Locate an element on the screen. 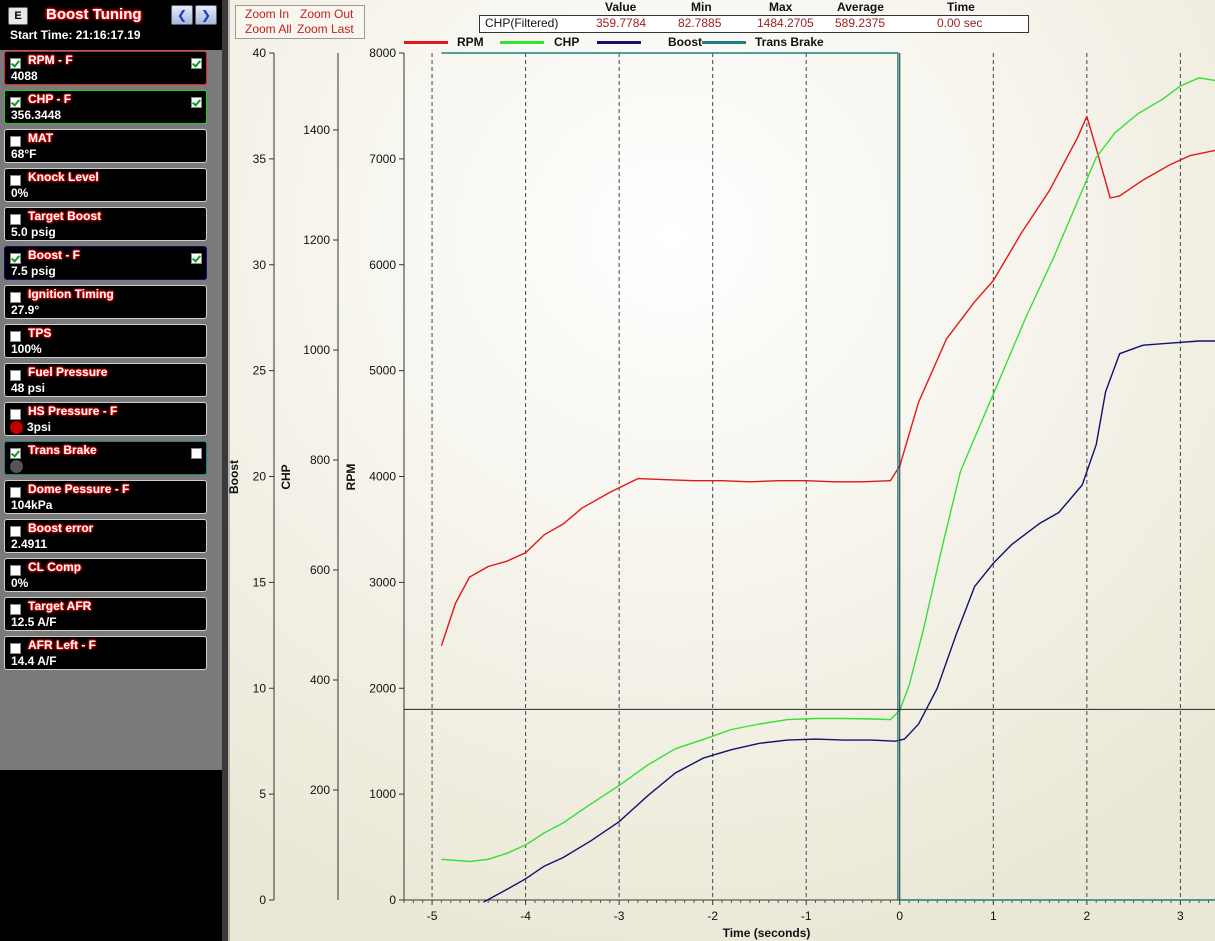 The width and height of the screenshot is (1215, 941). channel-card: HS Pressure - F 3psi is located at coordinates (105, 419).